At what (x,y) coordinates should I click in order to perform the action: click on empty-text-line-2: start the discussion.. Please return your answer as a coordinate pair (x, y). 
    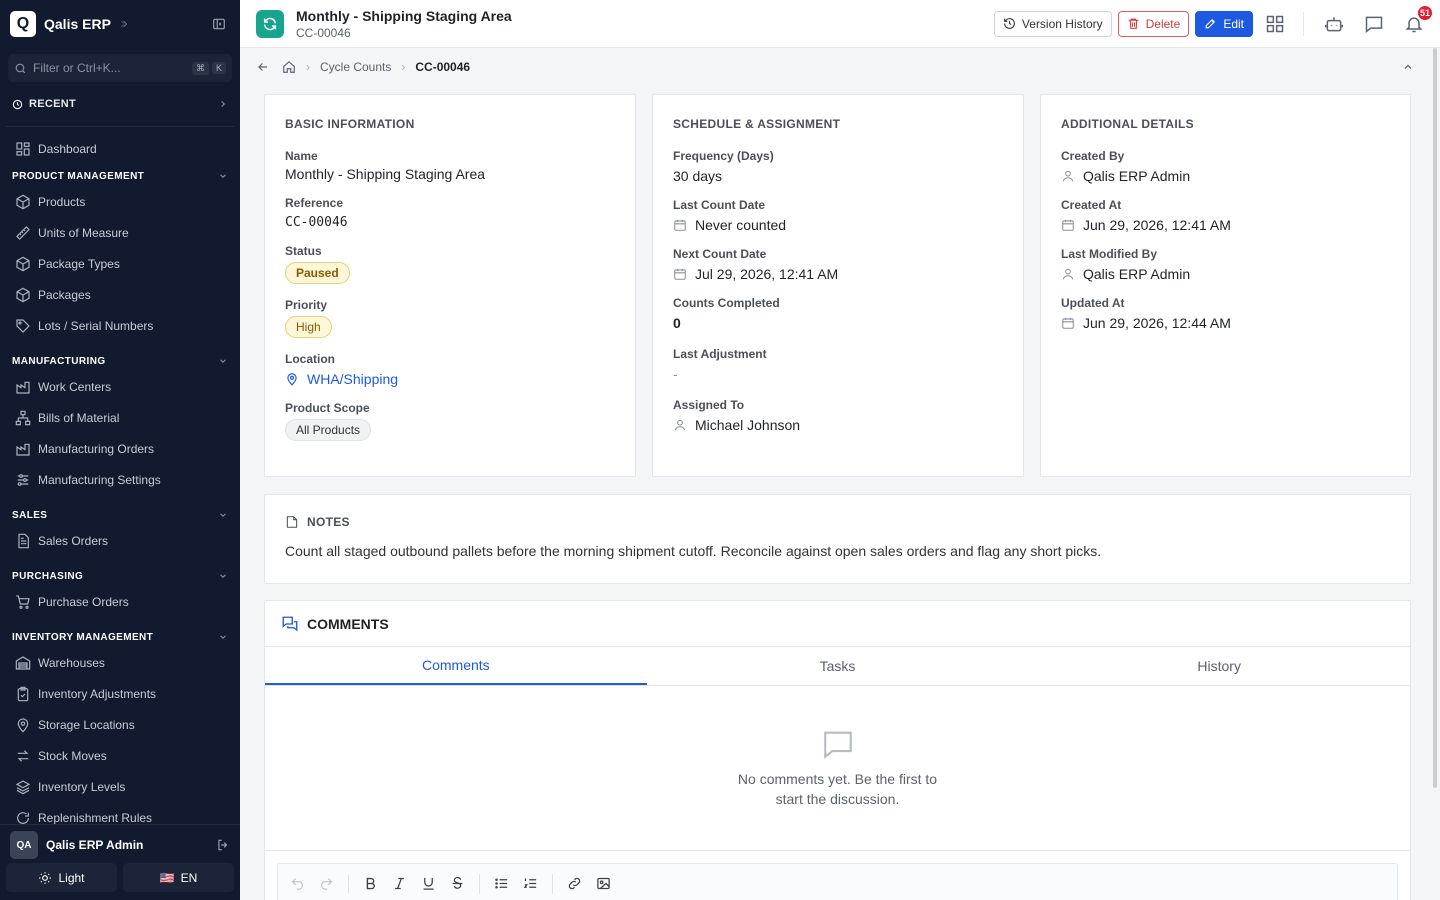
    Looking at the image, I should click on (837, 799).